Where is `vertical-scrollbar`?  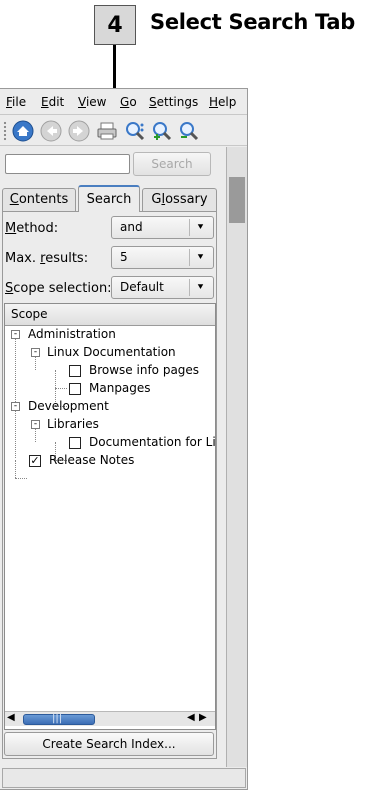 vertical-scrollbar is located at coordinates (236, 457).